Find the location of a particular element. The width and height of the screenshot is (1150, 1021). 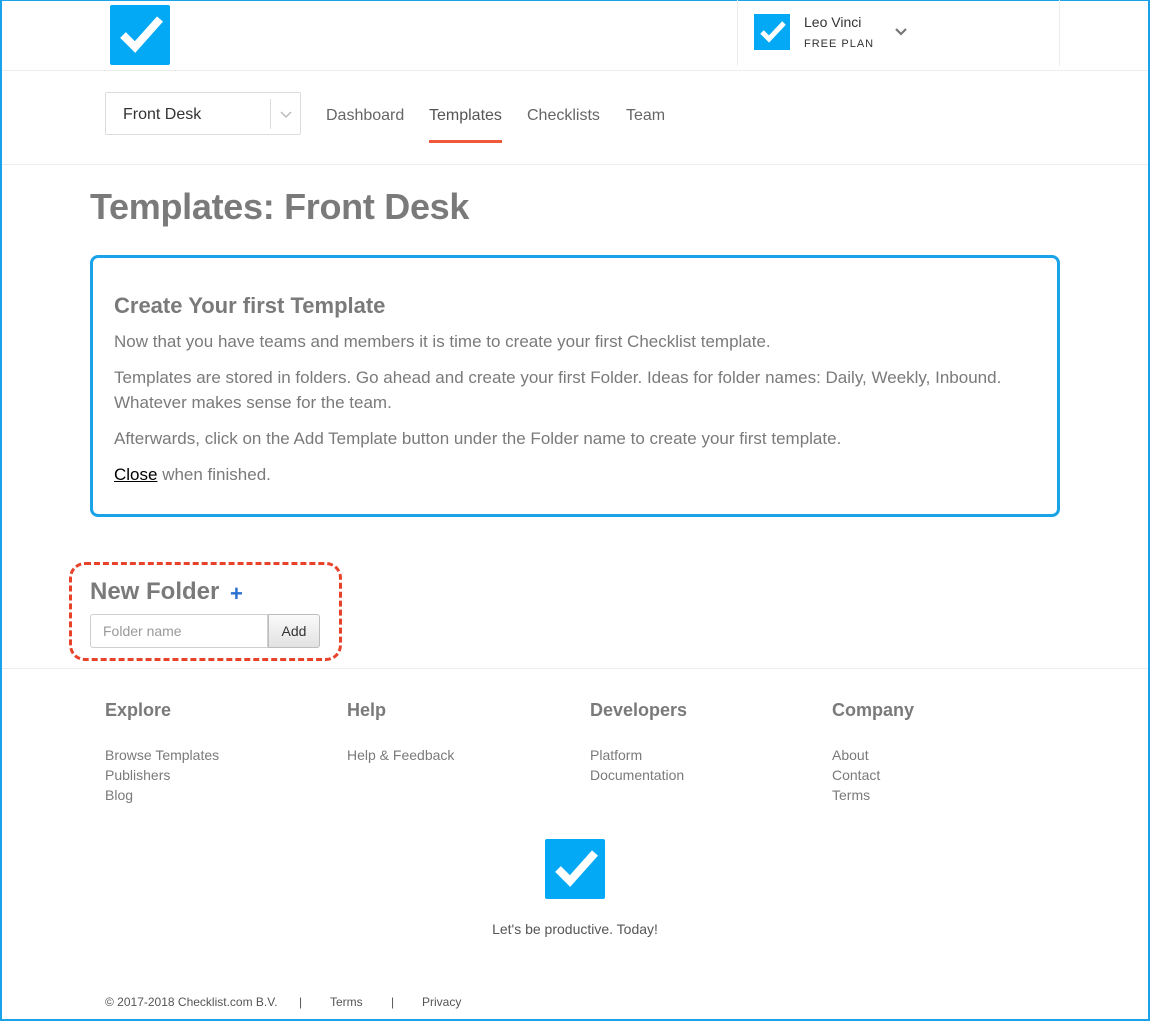

footer-column-explore: Explore Browse Templates Publishers Blog is located at coordinates (162, 752).